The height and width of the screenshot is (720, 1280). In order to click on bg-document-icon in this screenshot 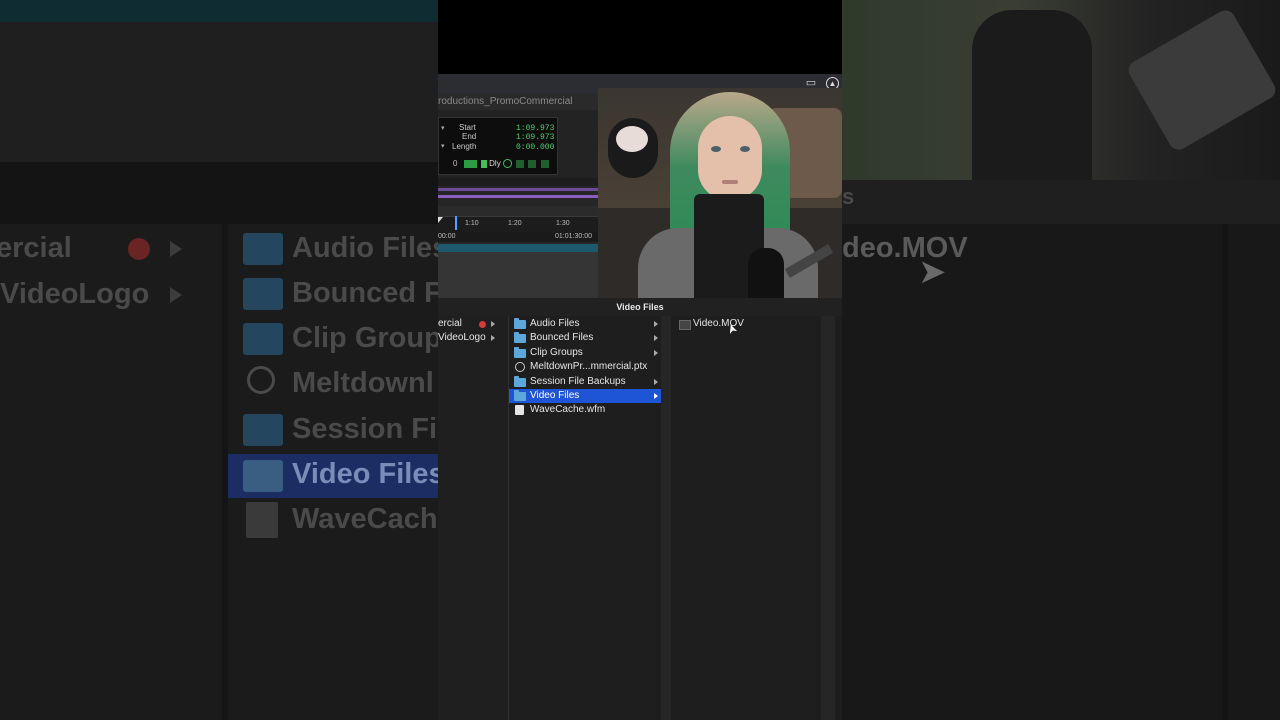, I will do `click(262, 520)`.